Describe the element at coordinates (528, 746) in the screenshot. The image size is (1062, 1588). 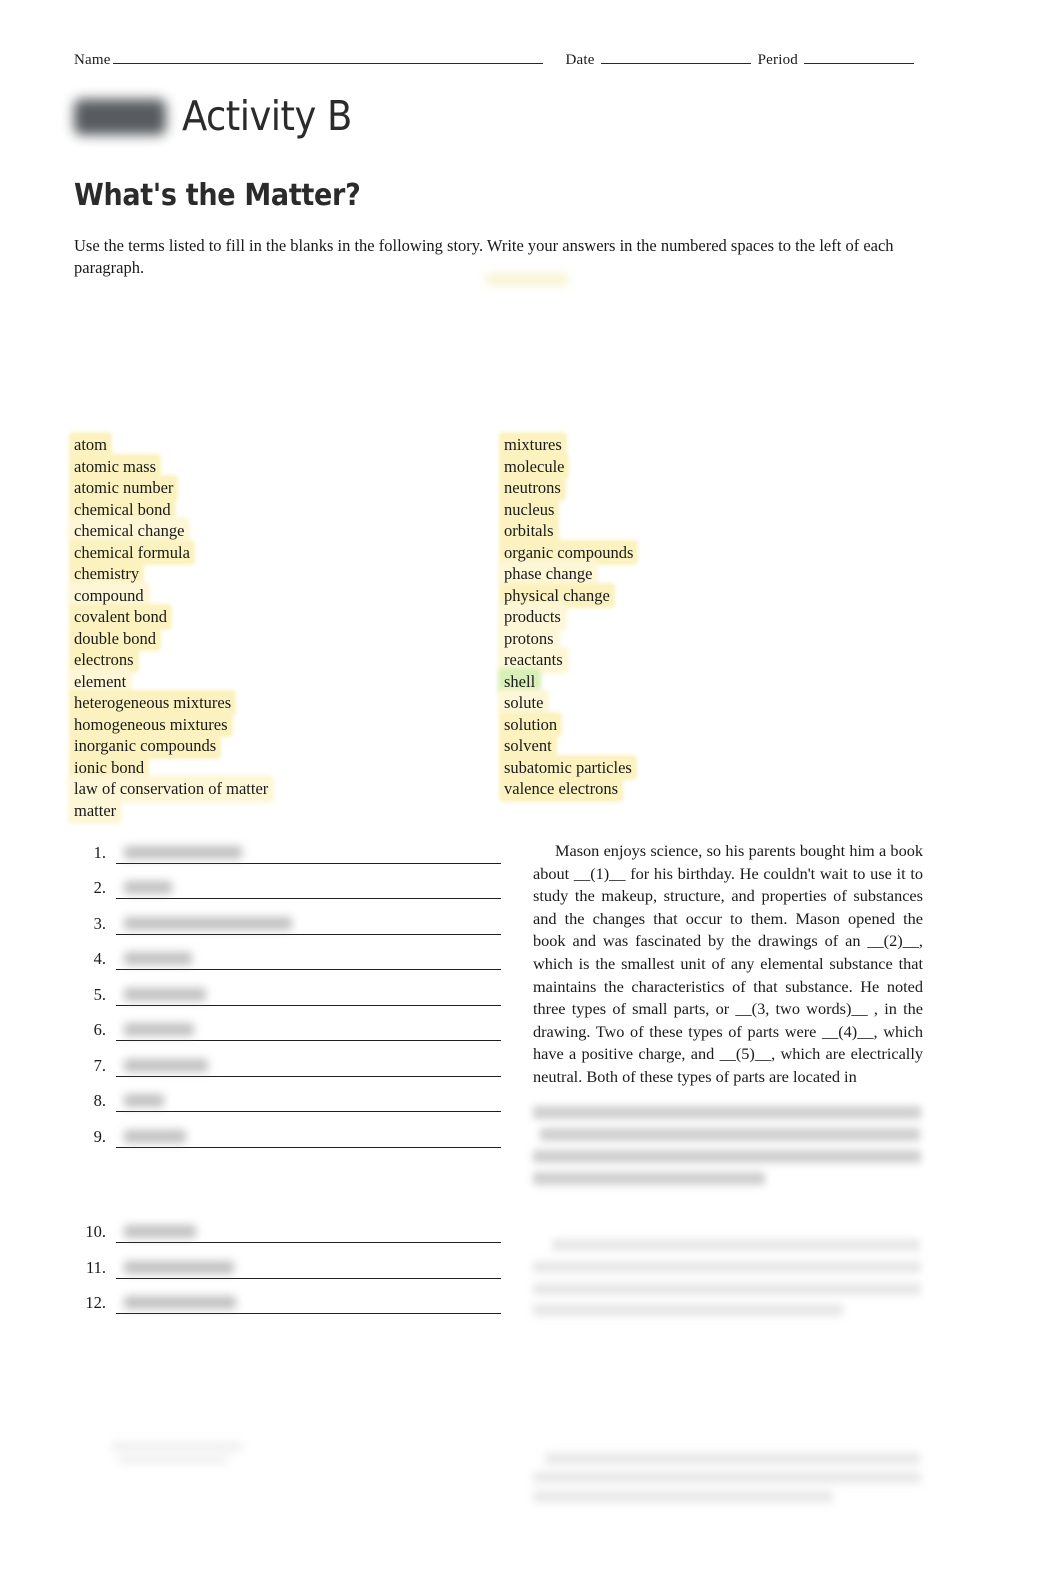
I see `word-bank-term: solvent` at that location.